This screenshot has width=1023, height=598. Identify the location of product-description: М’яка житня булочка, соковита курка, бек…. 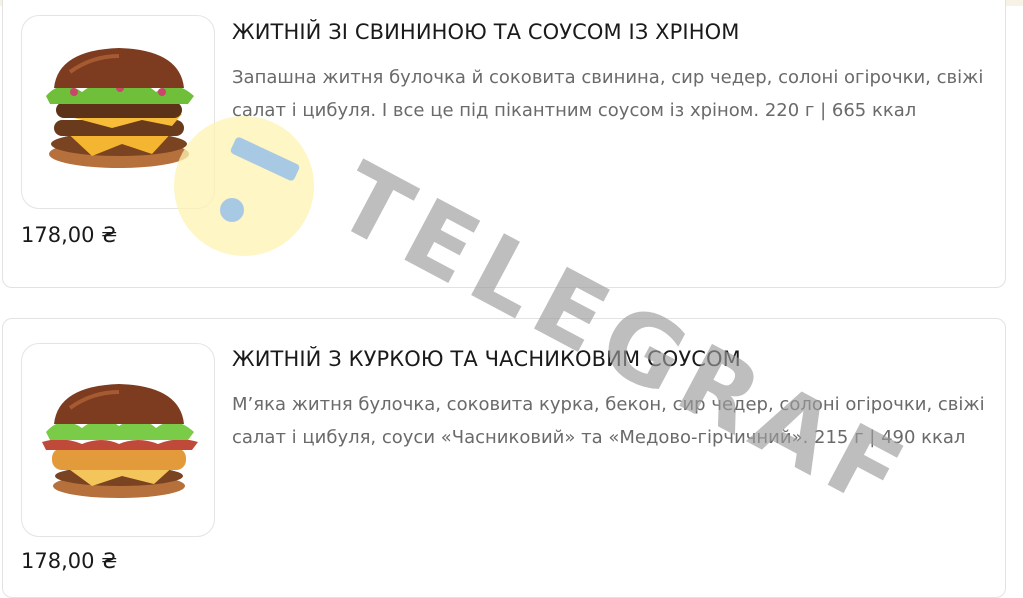
(608, 421).